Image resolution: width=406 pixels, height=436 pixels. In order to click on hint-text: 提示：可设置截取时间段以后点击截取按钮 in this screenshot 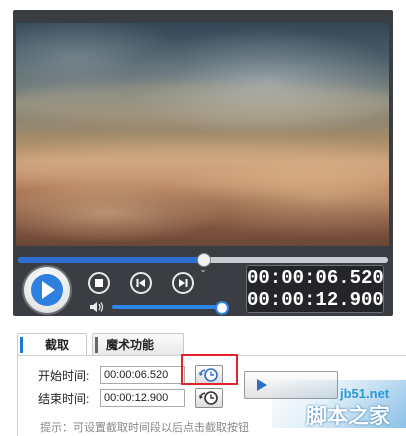, I will do `click(144, 428)`.